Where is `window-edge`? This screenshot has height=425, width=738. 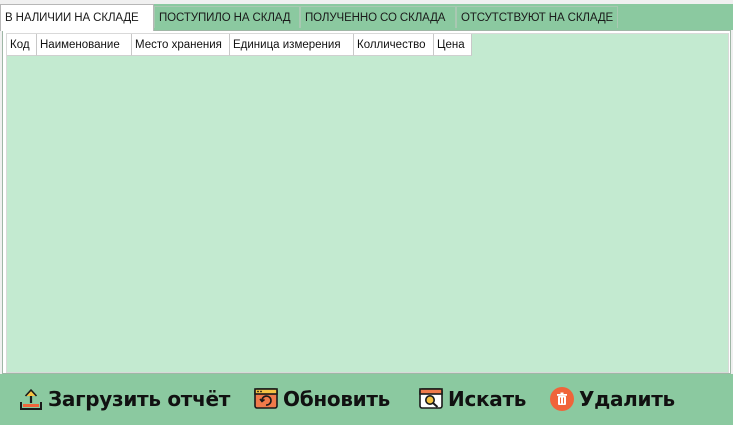 window-edge is located at coordinates (735, 212).